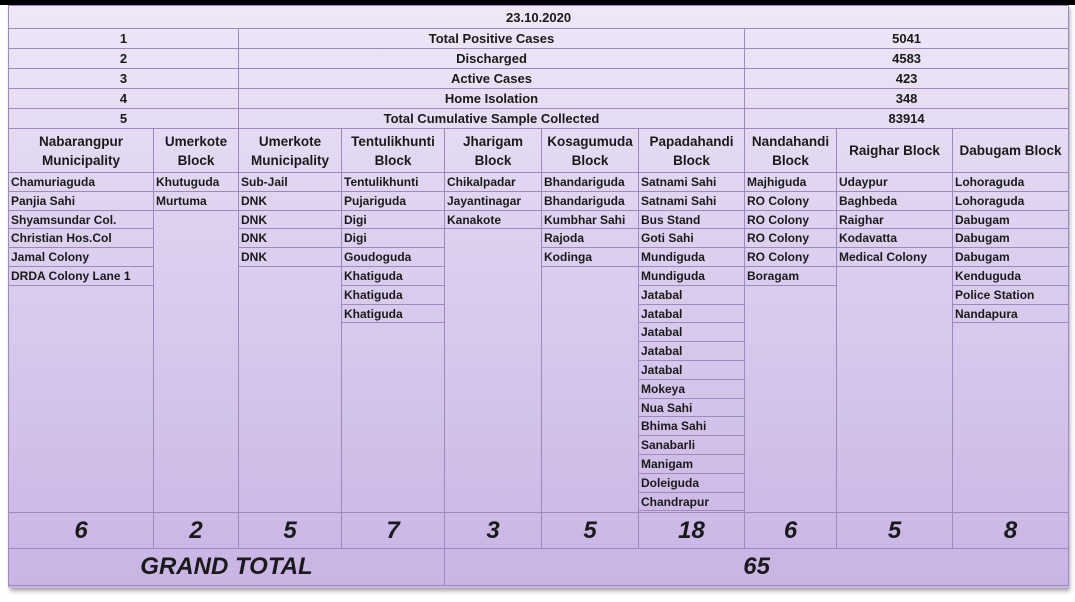 This screenshot has width=1075, height=602. Describe the element at coordinates (290, 183) in the screenshot. I see `area-item: Sub-Jail` at that location.